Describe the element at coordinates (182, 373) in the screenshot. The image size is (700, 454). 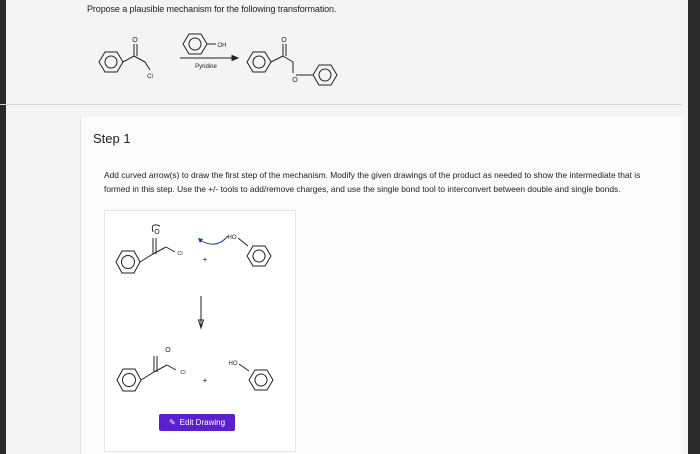
I see `bottom-chlorine-label: Cl` at that location.